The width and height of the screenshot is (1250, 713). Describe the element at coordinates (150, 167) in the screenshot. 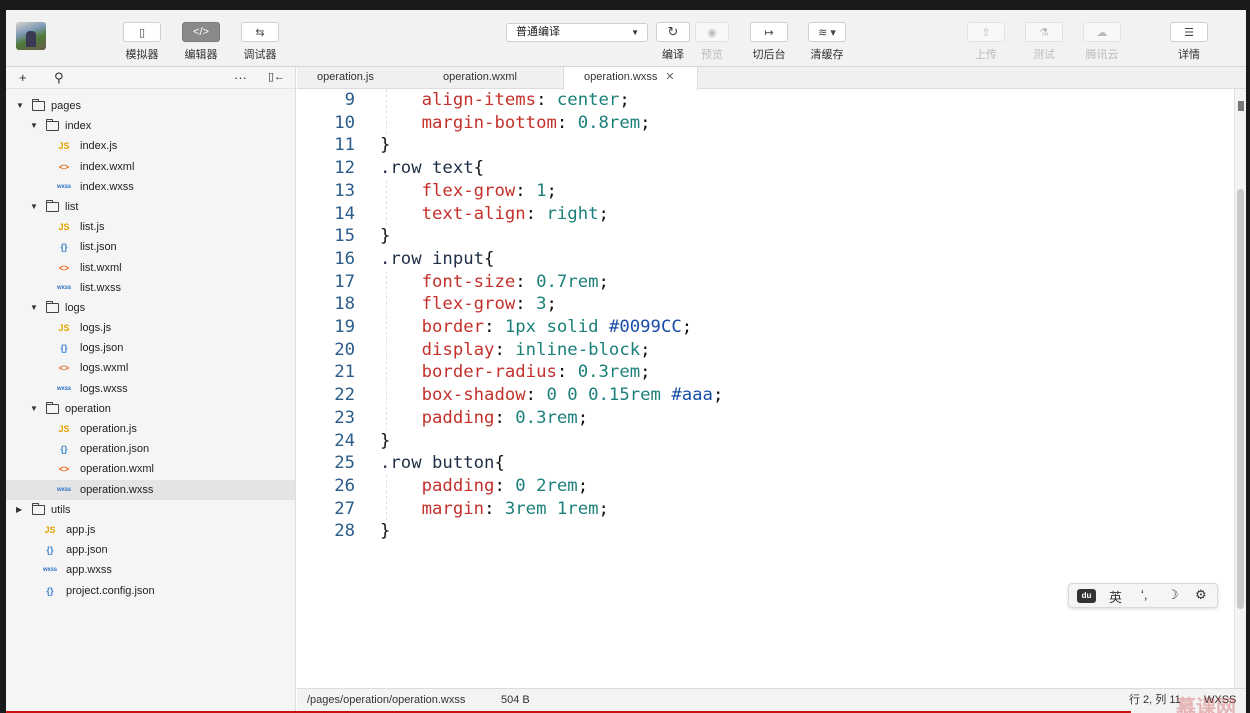

I see `file-item: <> index.wxml` at that location.